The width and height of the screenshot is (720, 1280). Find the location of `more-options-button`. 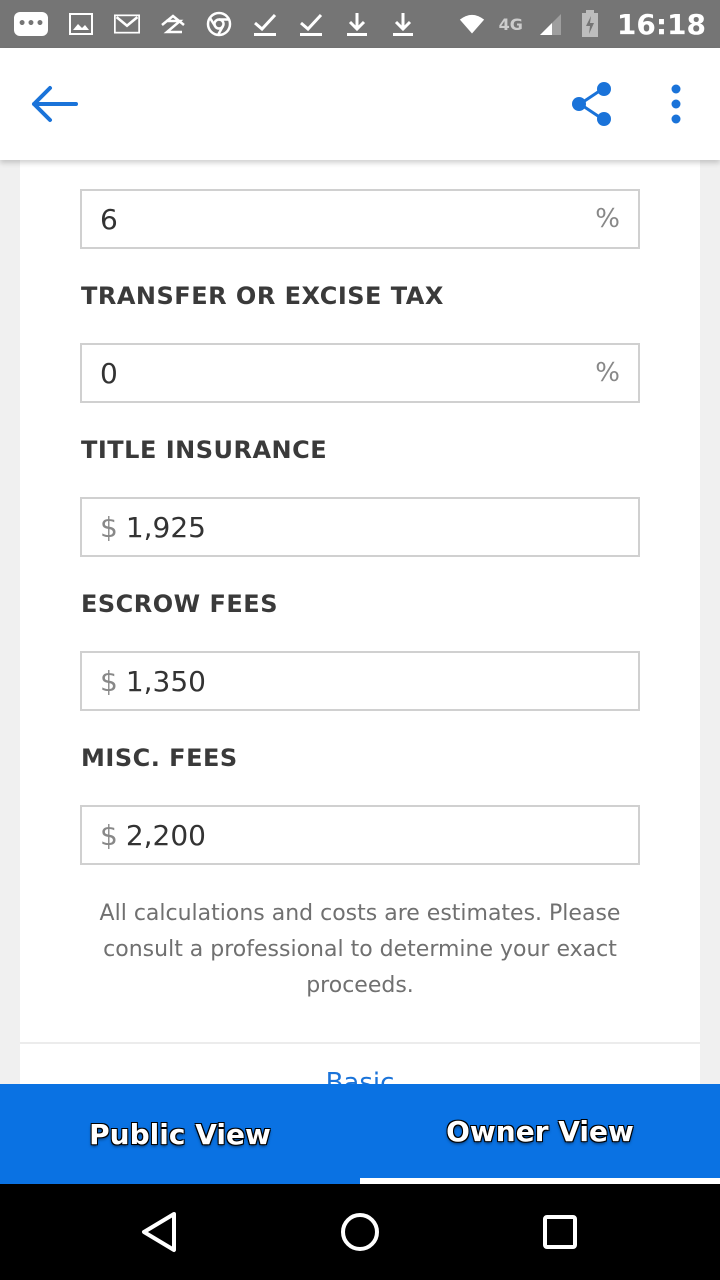

more-options-button is located at coordinates (676, 104).